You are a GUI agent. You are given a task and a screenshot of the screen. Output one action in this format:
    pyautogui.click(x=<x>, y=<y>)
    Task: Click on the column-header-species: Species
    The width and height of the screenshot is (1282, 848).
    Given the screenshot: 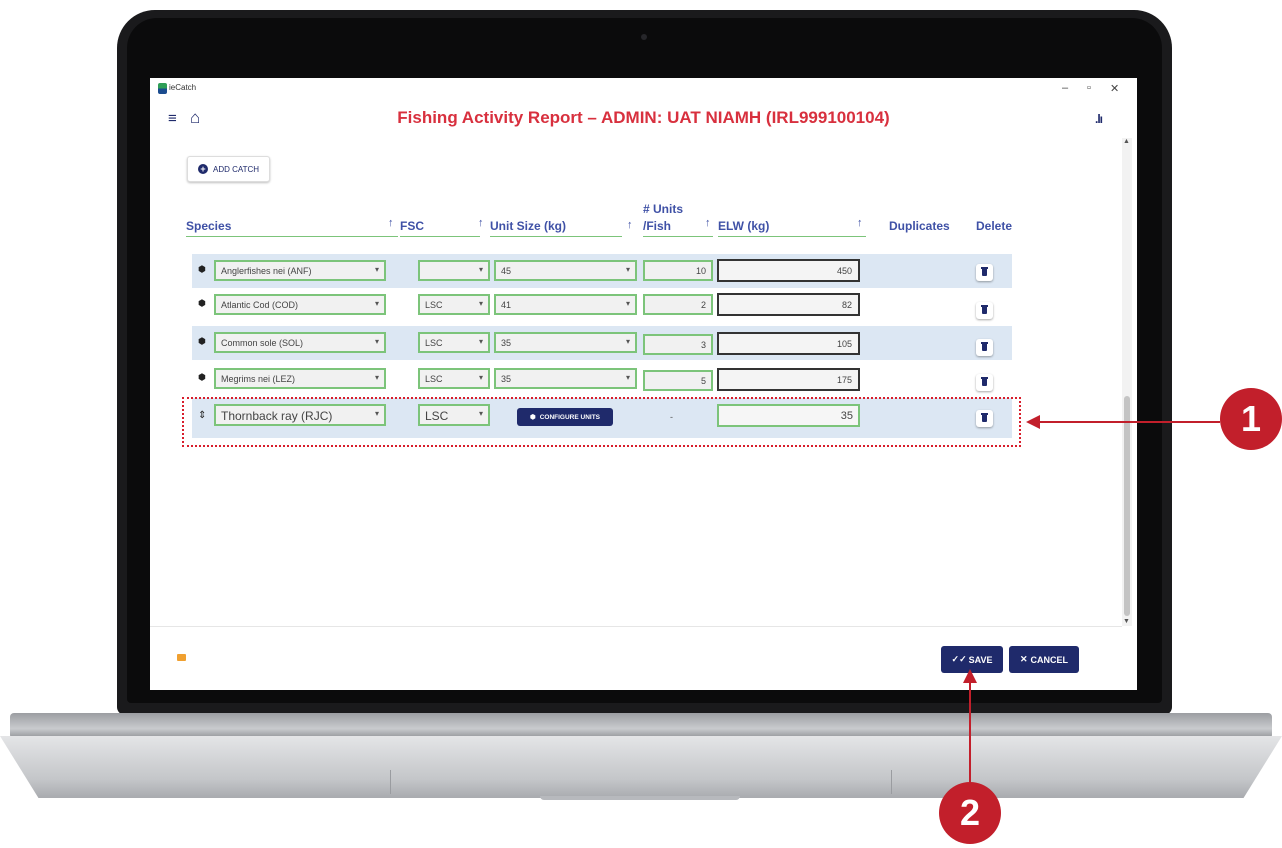 What is the action you would take?
    pyautogui.click(x=208, y=226)
    